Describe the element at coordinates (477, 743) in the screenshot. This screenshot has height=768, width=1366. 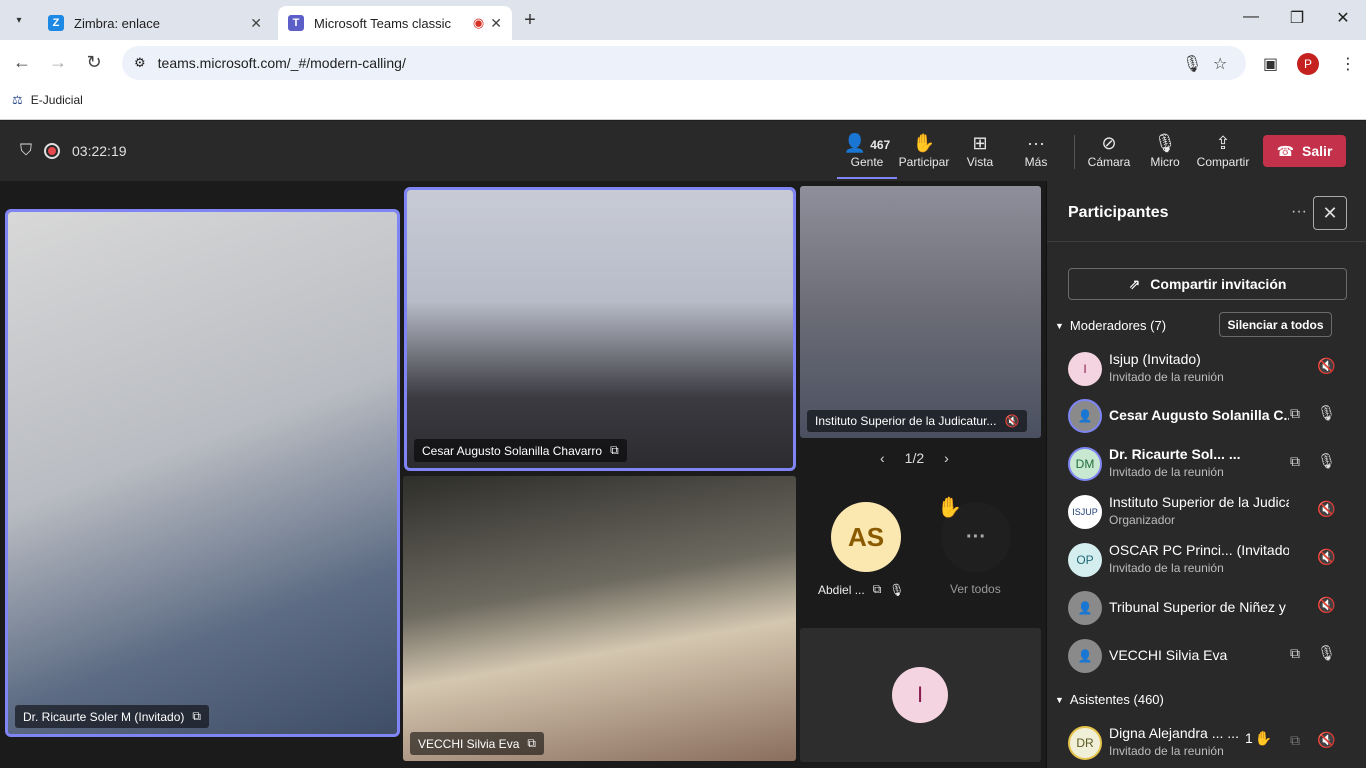
I see `tile-name-bar: VECCHI Silvia Eva ⧉` at that location.